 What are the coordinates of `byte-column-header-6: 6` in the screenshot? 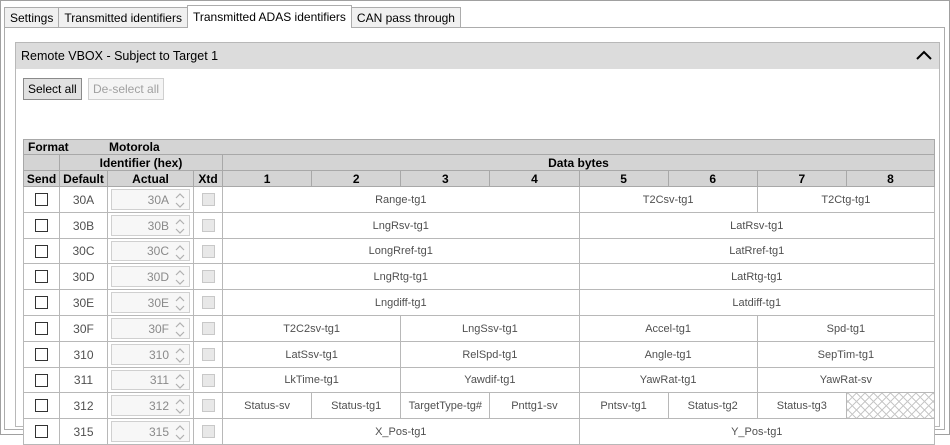 It's located at (713, 179).